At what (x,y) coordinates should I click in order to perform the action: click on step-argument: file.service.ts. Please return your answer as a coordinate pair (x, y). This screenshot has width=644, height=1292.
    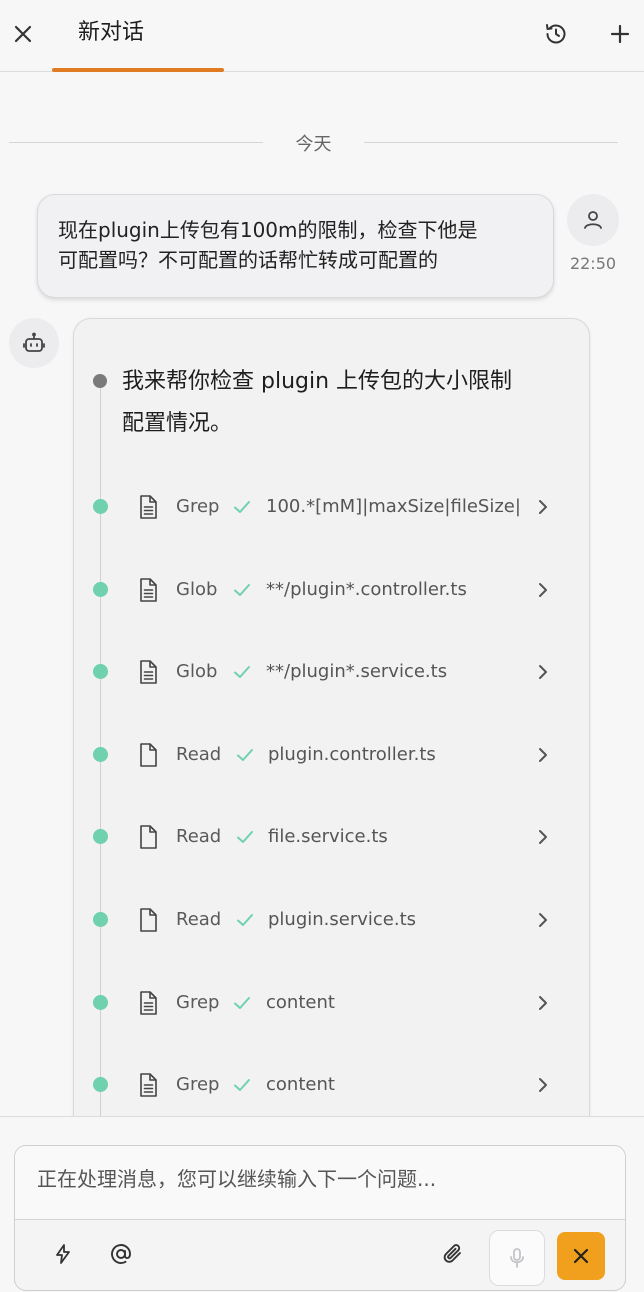
    Looking at the image, I should click on (328, 837).